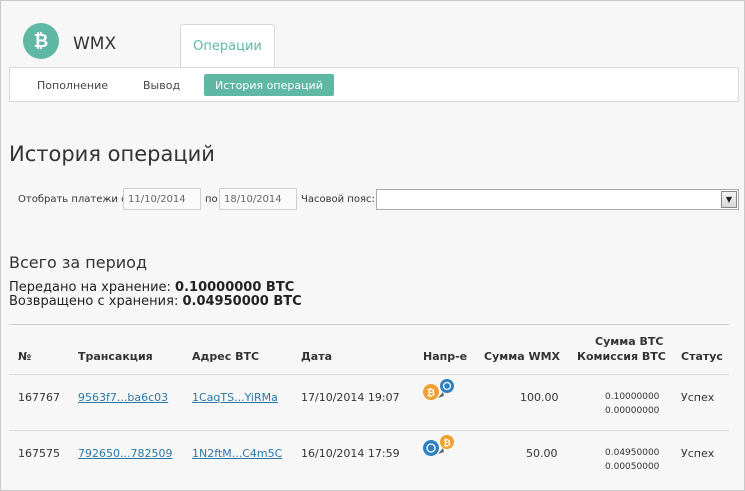  What do you see at coordinates (39, 453) in the screenshot?
I see `row-num: 167575` at bounding box center [39, 453].